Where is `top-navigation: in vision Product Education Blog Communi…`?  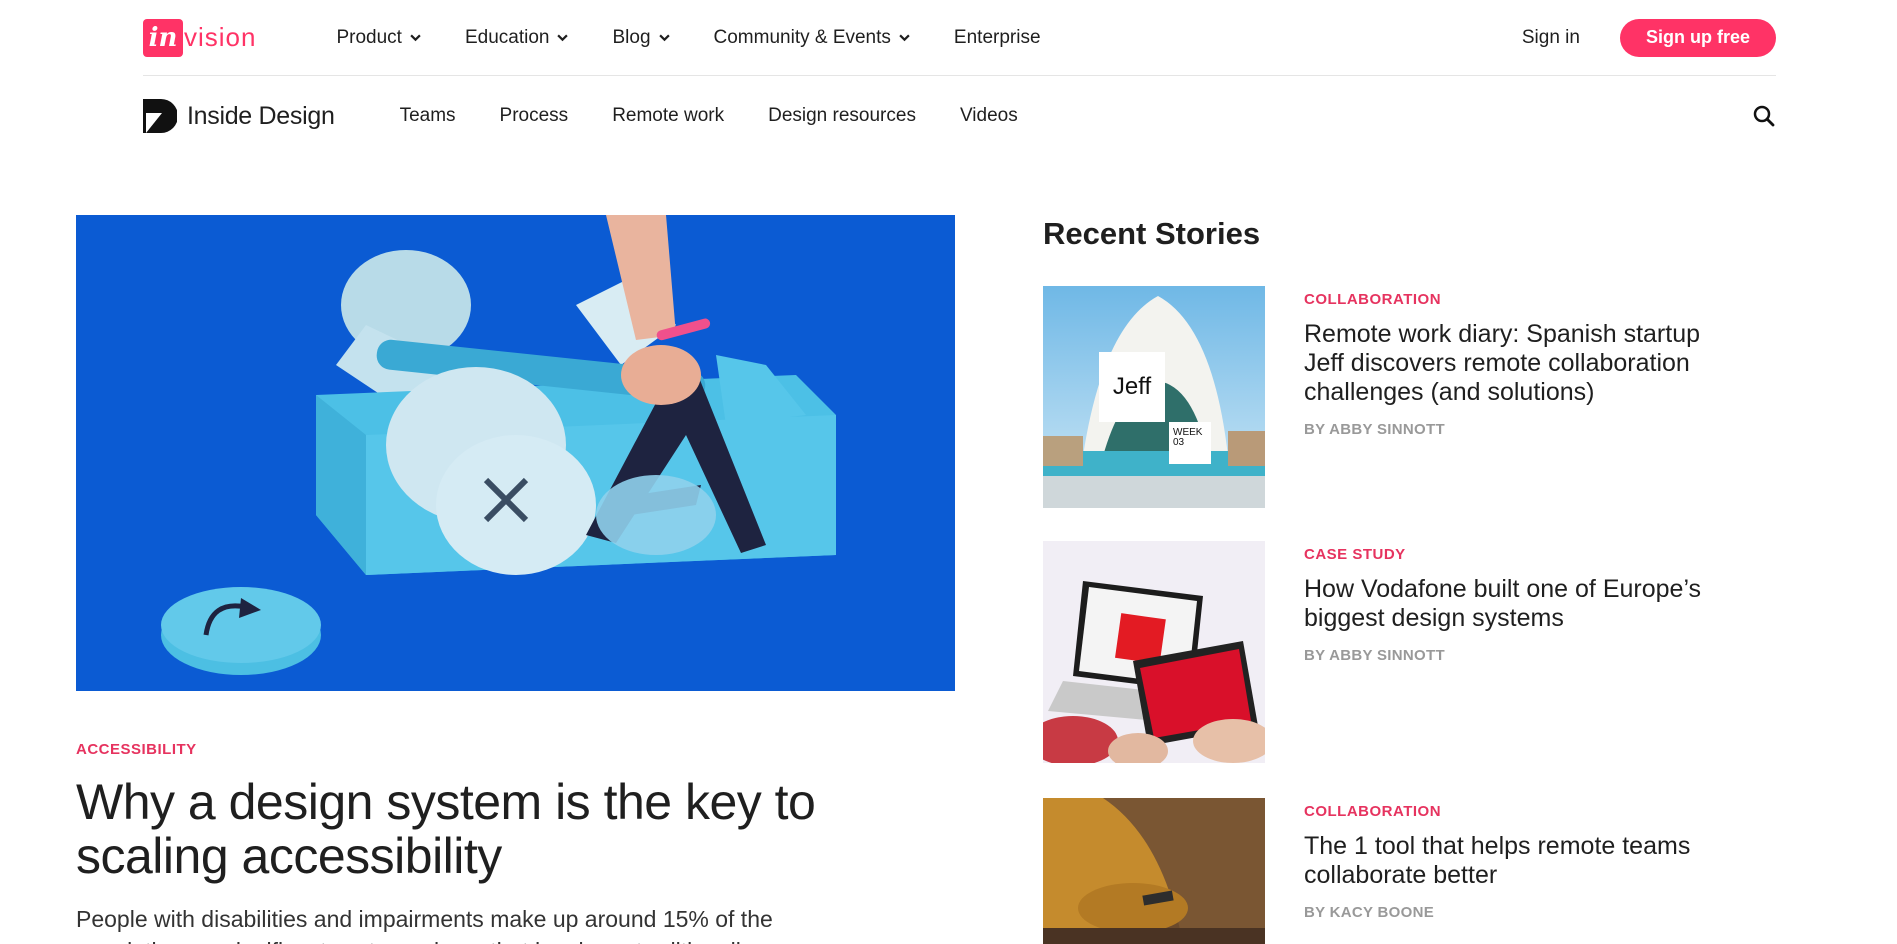 top-navigation: in vision Product Education Blog Communi… is located at coordinates (959, 38).